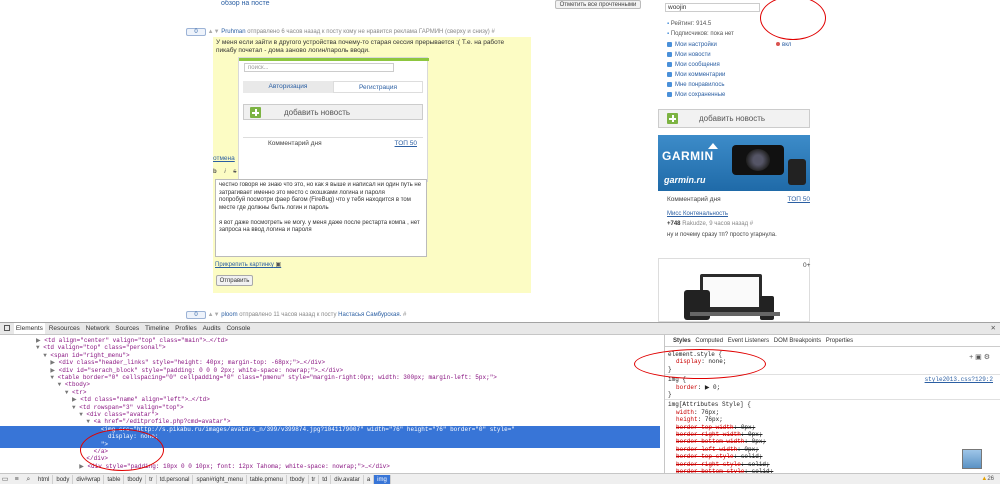 The image size is (1000, 484). Describe the element at coordinates (717, 45) in the screenshot. I see `menu-item-settings: Мои настройки` at that location.